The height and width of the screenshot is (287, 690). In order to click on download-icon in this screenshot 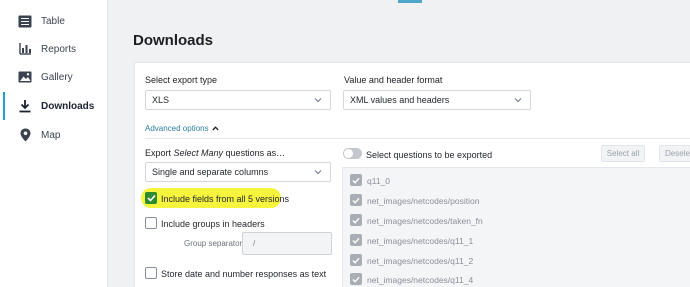, I will do `click(25, 106)`.